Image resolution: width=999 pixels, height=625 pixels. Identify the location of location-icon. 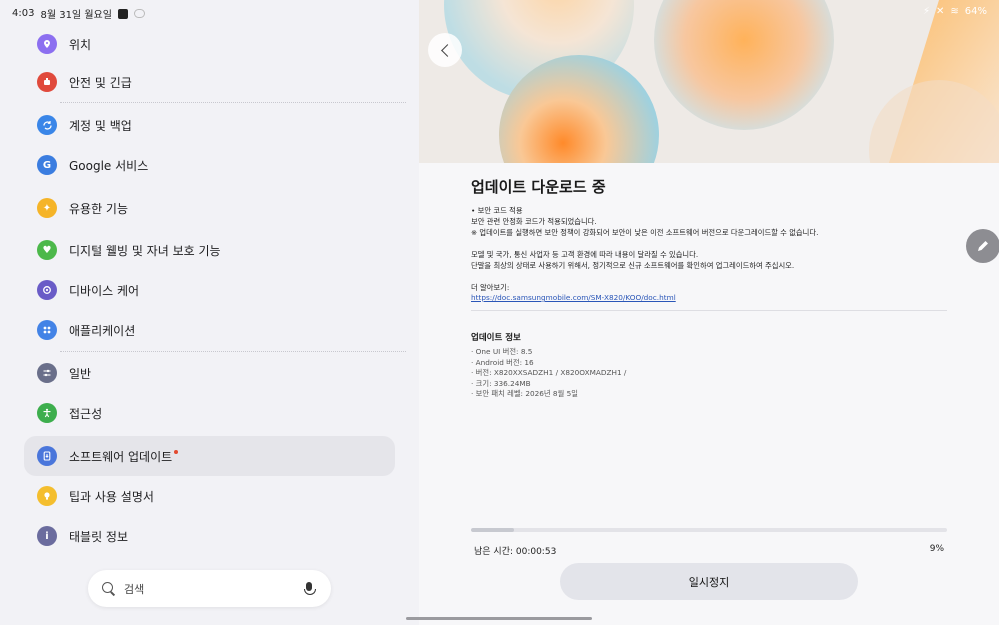
(47, 44).